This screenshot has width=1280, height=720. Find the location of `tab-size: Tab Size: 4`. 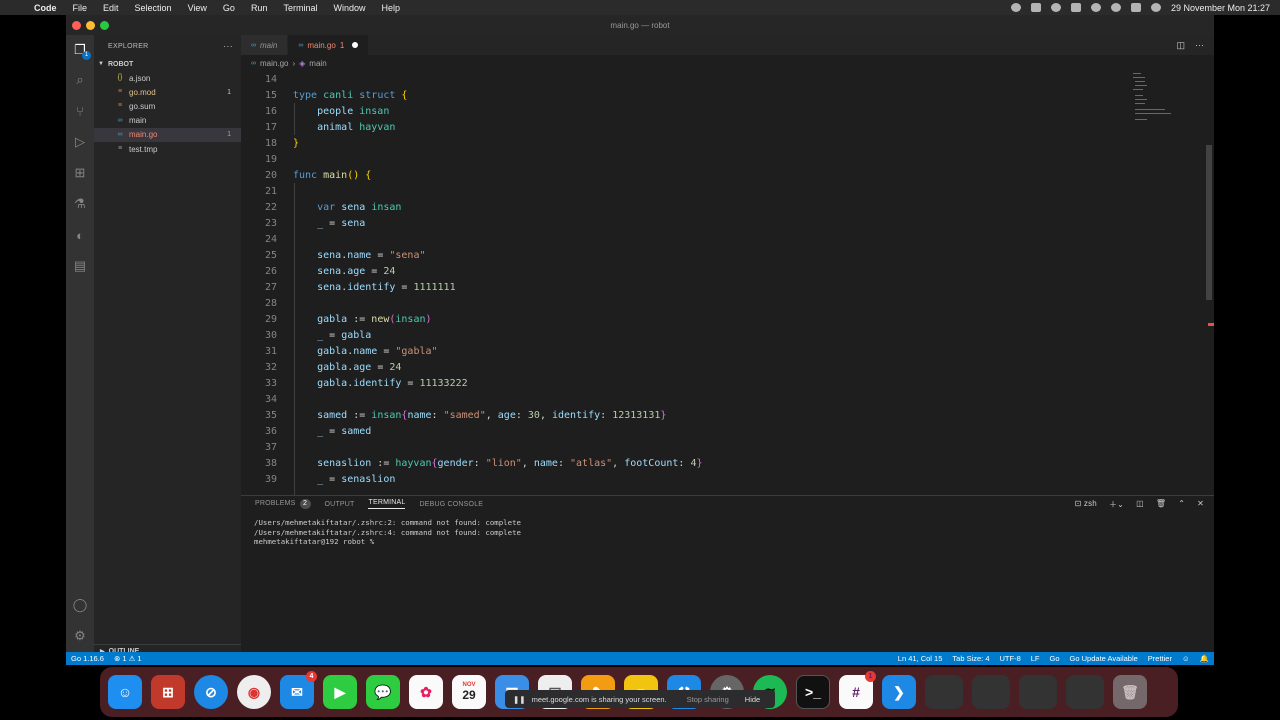

tab-size: Tab Size: 4 is located at coordinates (970, 658).